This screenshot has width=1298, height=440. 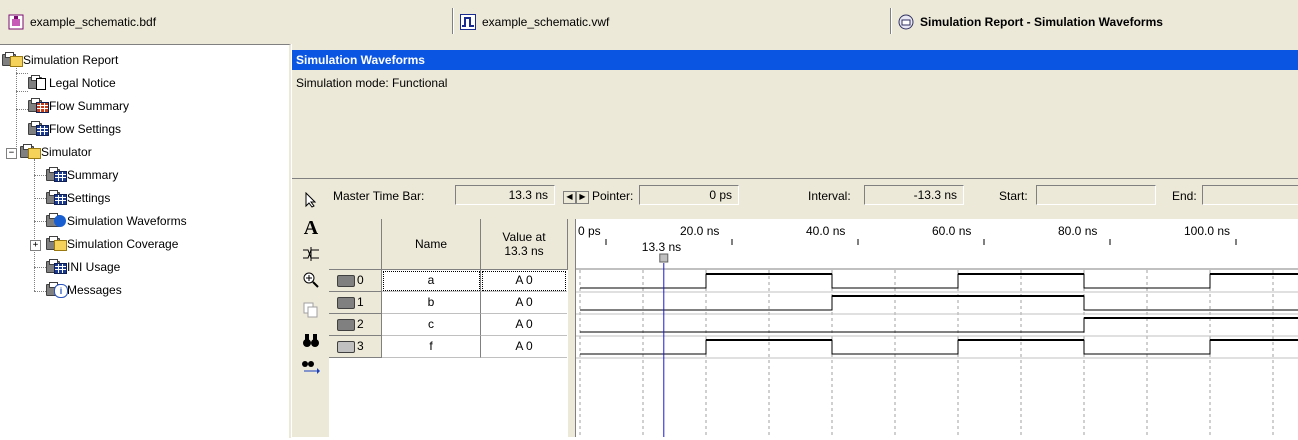 I want to click on signal-name-cell: a, so click(x=431, y=281).